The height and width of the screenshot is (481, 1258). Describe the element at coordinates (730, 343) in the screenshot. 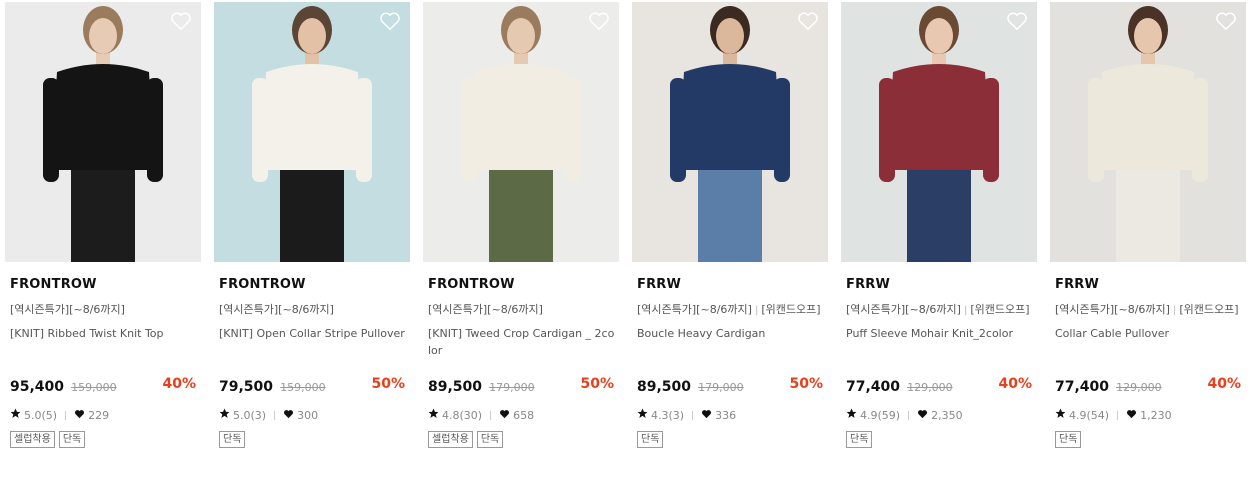

I see `product-name: Boucle Heavy Cardigan` at that location.